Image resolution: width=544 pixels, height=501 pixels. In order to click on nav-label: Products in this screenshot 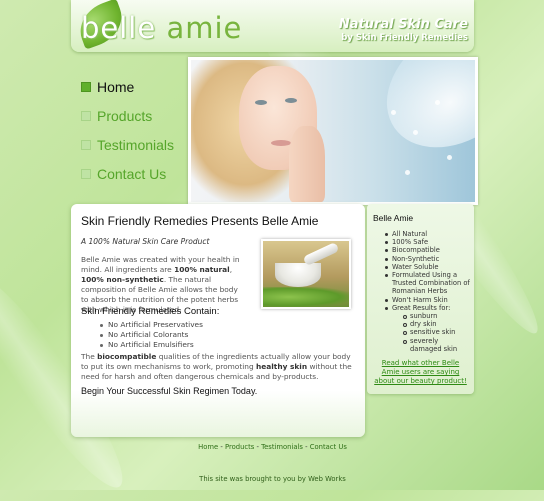, I will do `click(125, 115)`.